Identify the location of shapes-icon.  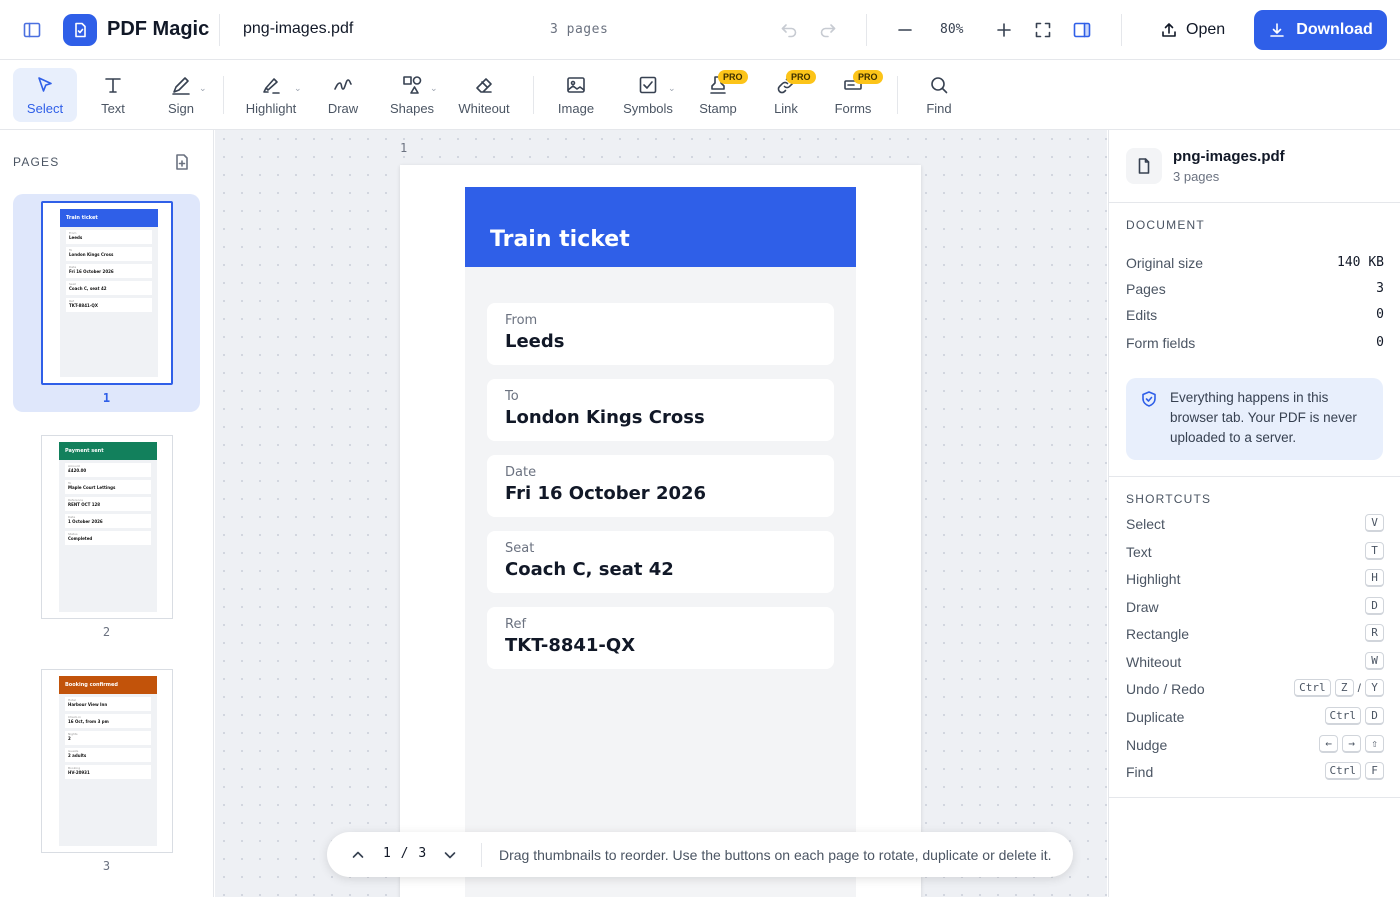
(412, 85).